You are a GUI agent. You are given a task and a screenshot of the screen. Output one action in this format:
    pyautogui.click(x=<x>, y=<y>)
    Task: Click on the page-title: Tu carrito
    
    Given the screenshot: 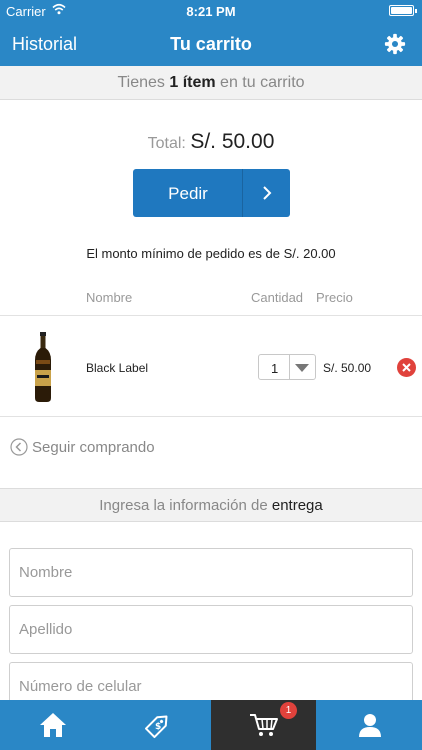 What is the action you would take?
    pyautogui.click(x=211, y=44)
    